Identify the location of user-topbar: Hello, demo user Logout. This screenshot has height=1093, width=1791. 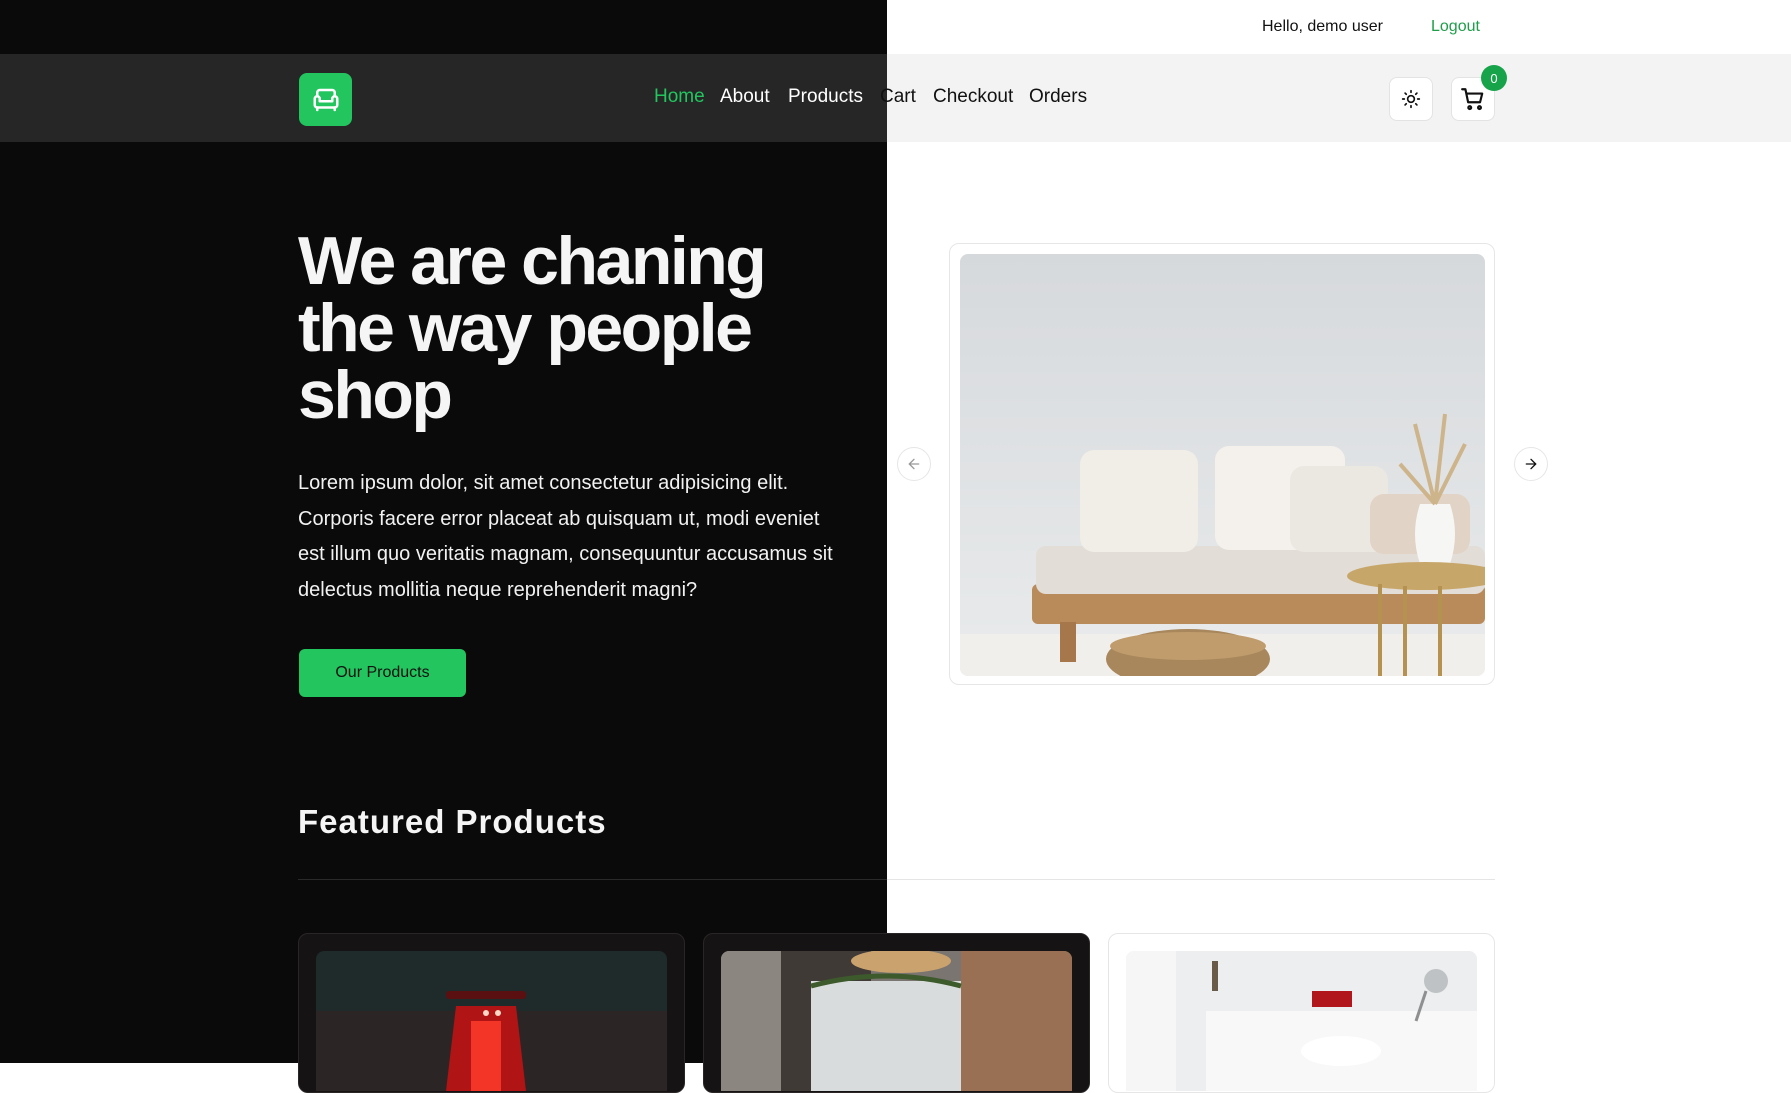
(895, 27).